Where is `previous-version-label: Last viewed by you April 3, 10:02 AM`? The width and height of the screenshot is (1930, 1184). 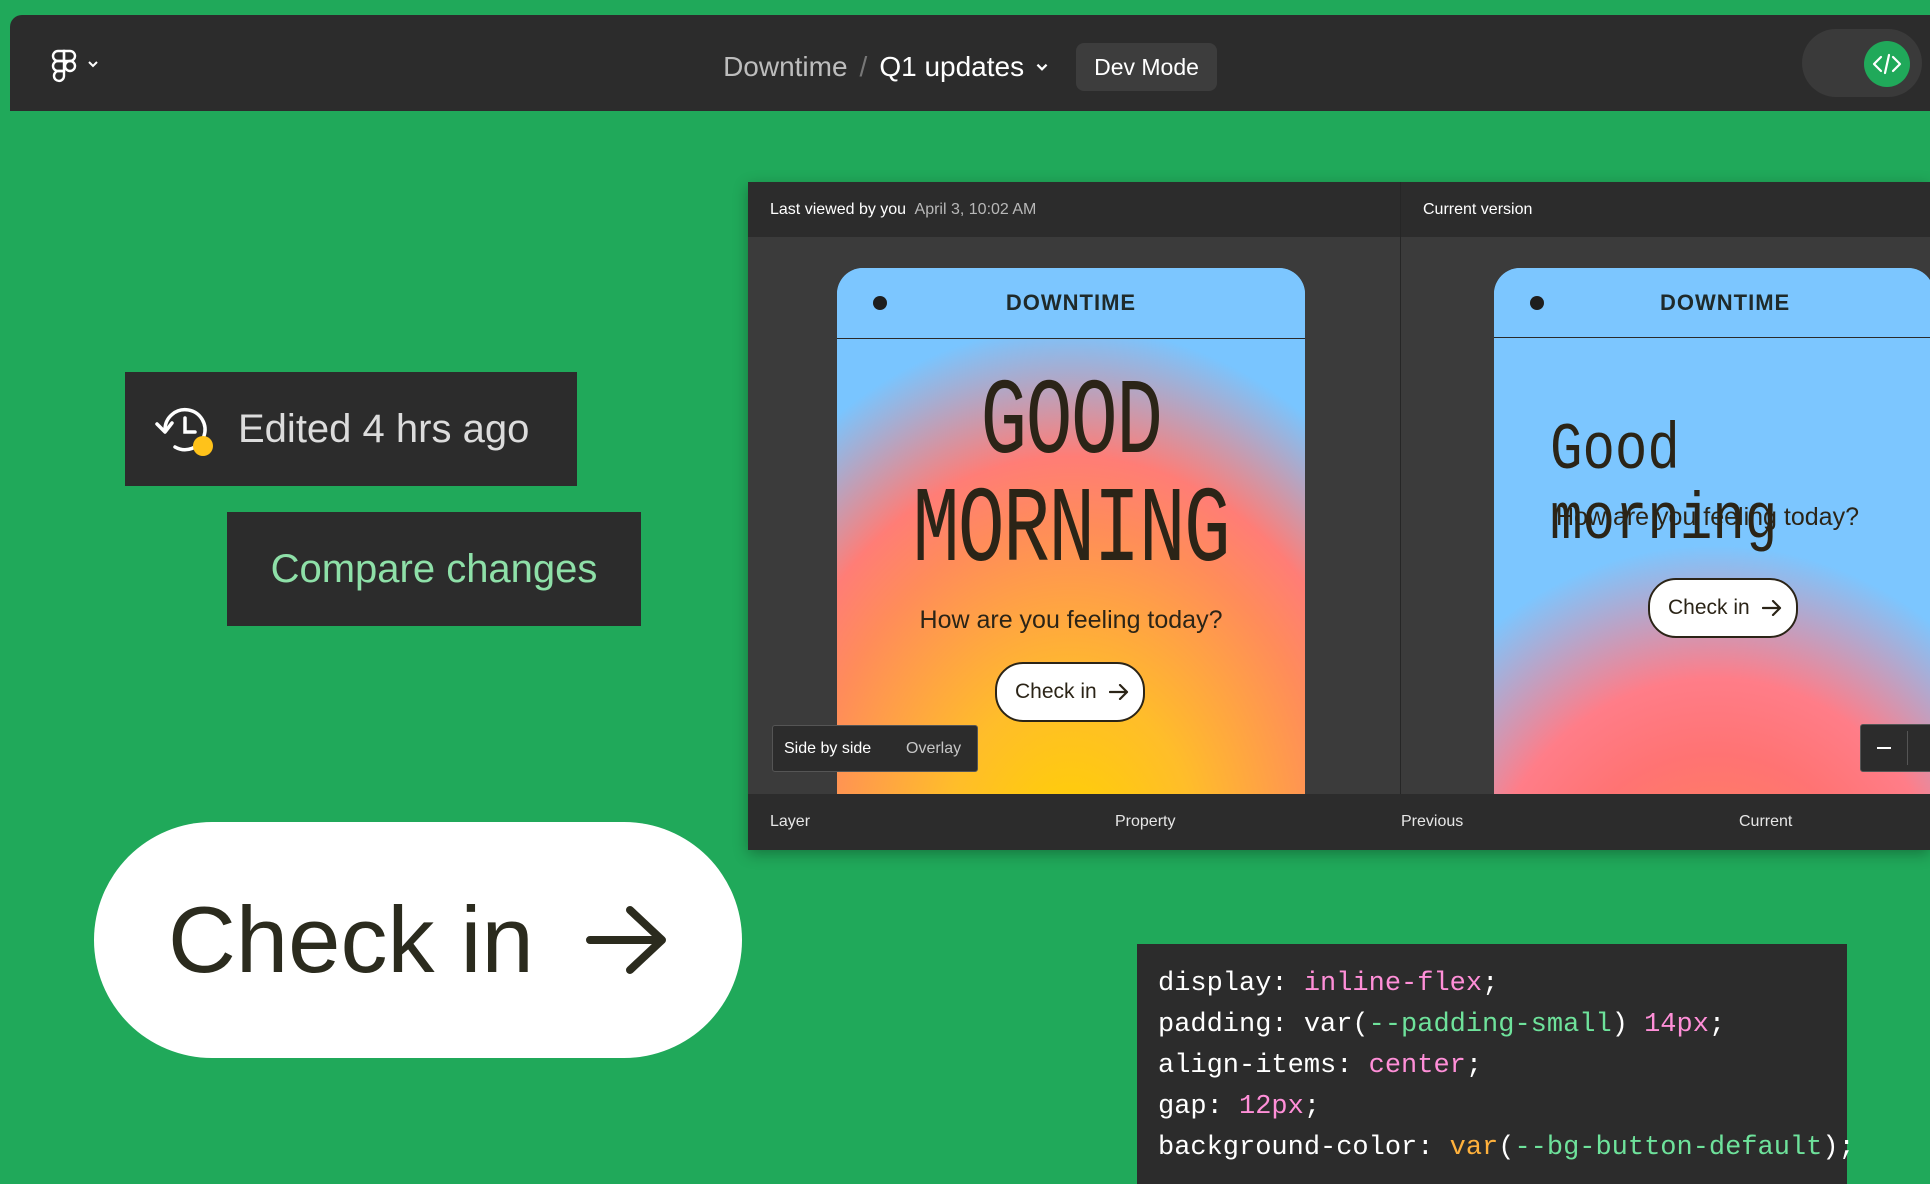
previous-version-label: Last viewed by you April 3, 10:02 AM is located at coordinates (903, 209).